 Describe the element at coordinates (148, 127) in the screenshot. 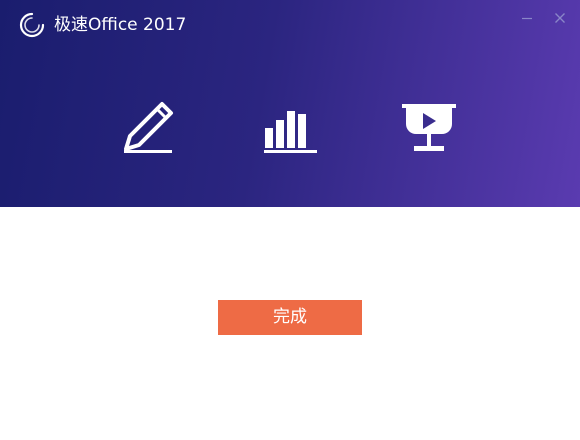

I see `writer-pen-icon` at that location.